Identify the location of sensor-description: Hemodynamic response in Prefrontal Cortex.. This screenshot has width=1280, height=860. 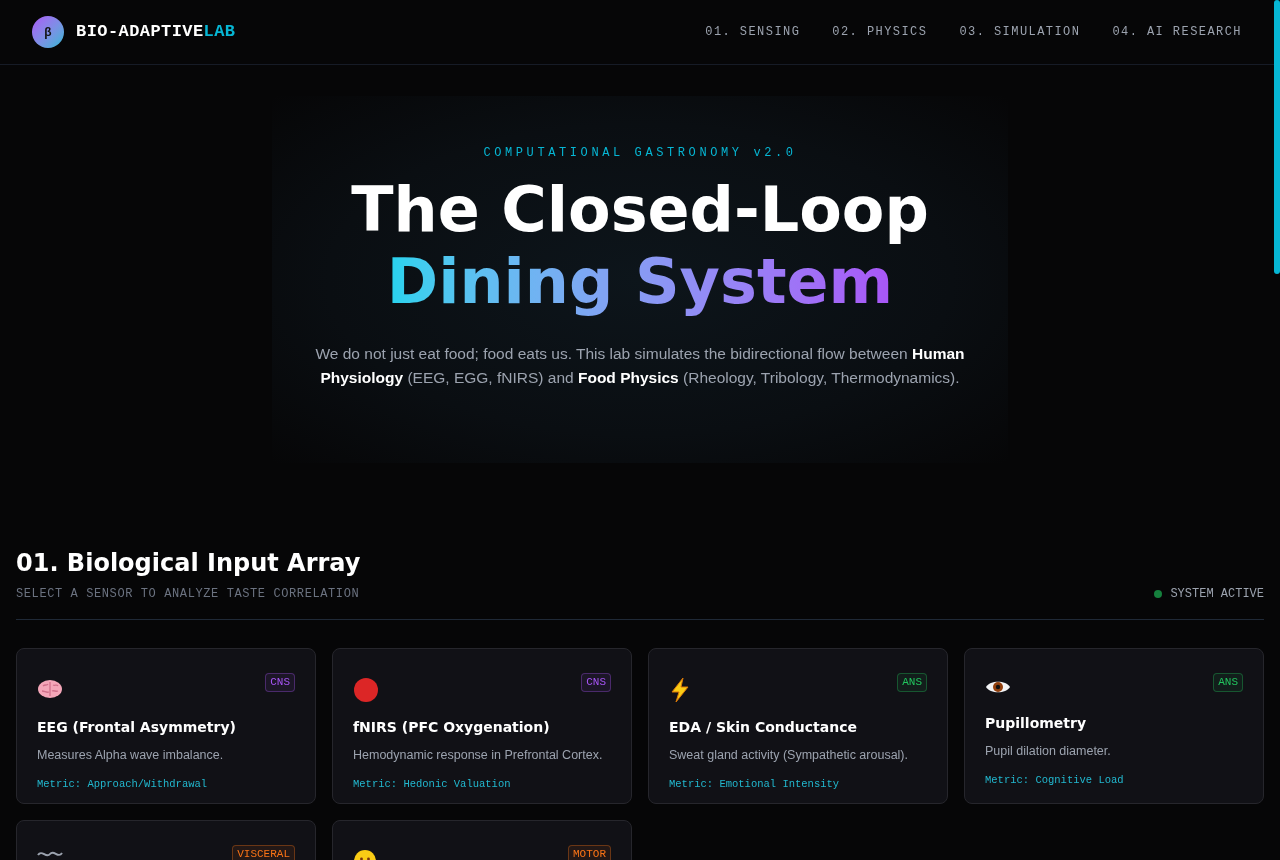
(478, 755).